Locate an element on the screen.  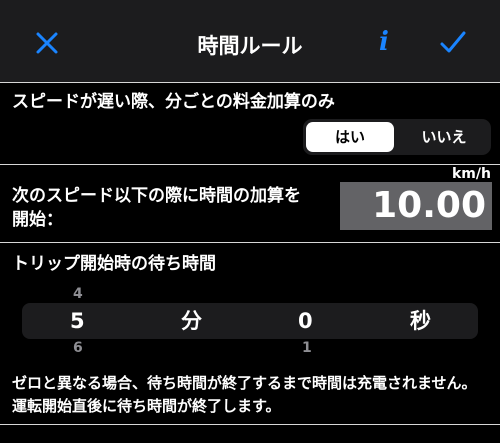
minutes-previous-value: 4 is located at coordinates (78, 294).